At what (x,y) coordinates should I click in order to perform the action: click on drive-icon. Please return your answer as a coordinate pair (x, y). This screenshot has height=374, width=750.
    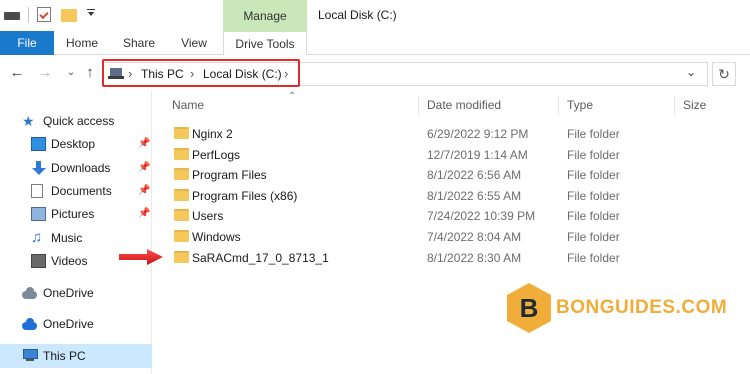
    Looking at the image, I should click on (12, 15).